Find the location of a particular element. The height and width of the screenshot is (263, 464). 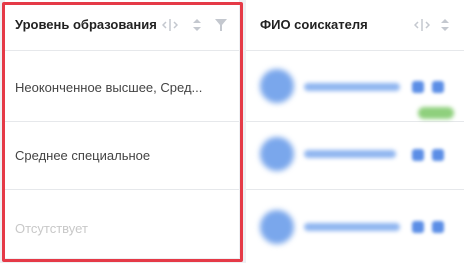

fio-column-title: ФИО соискателя is located at coordinates (314, 24).